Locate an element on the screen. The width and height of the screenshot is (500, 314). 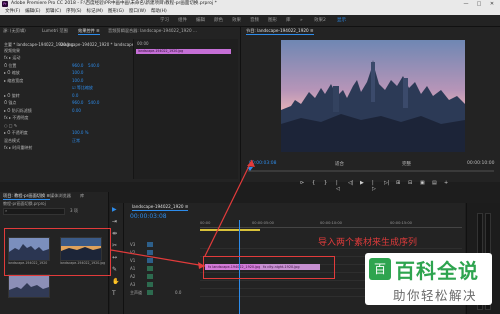
arrow-head-icon is located at coordinates (201, 265).